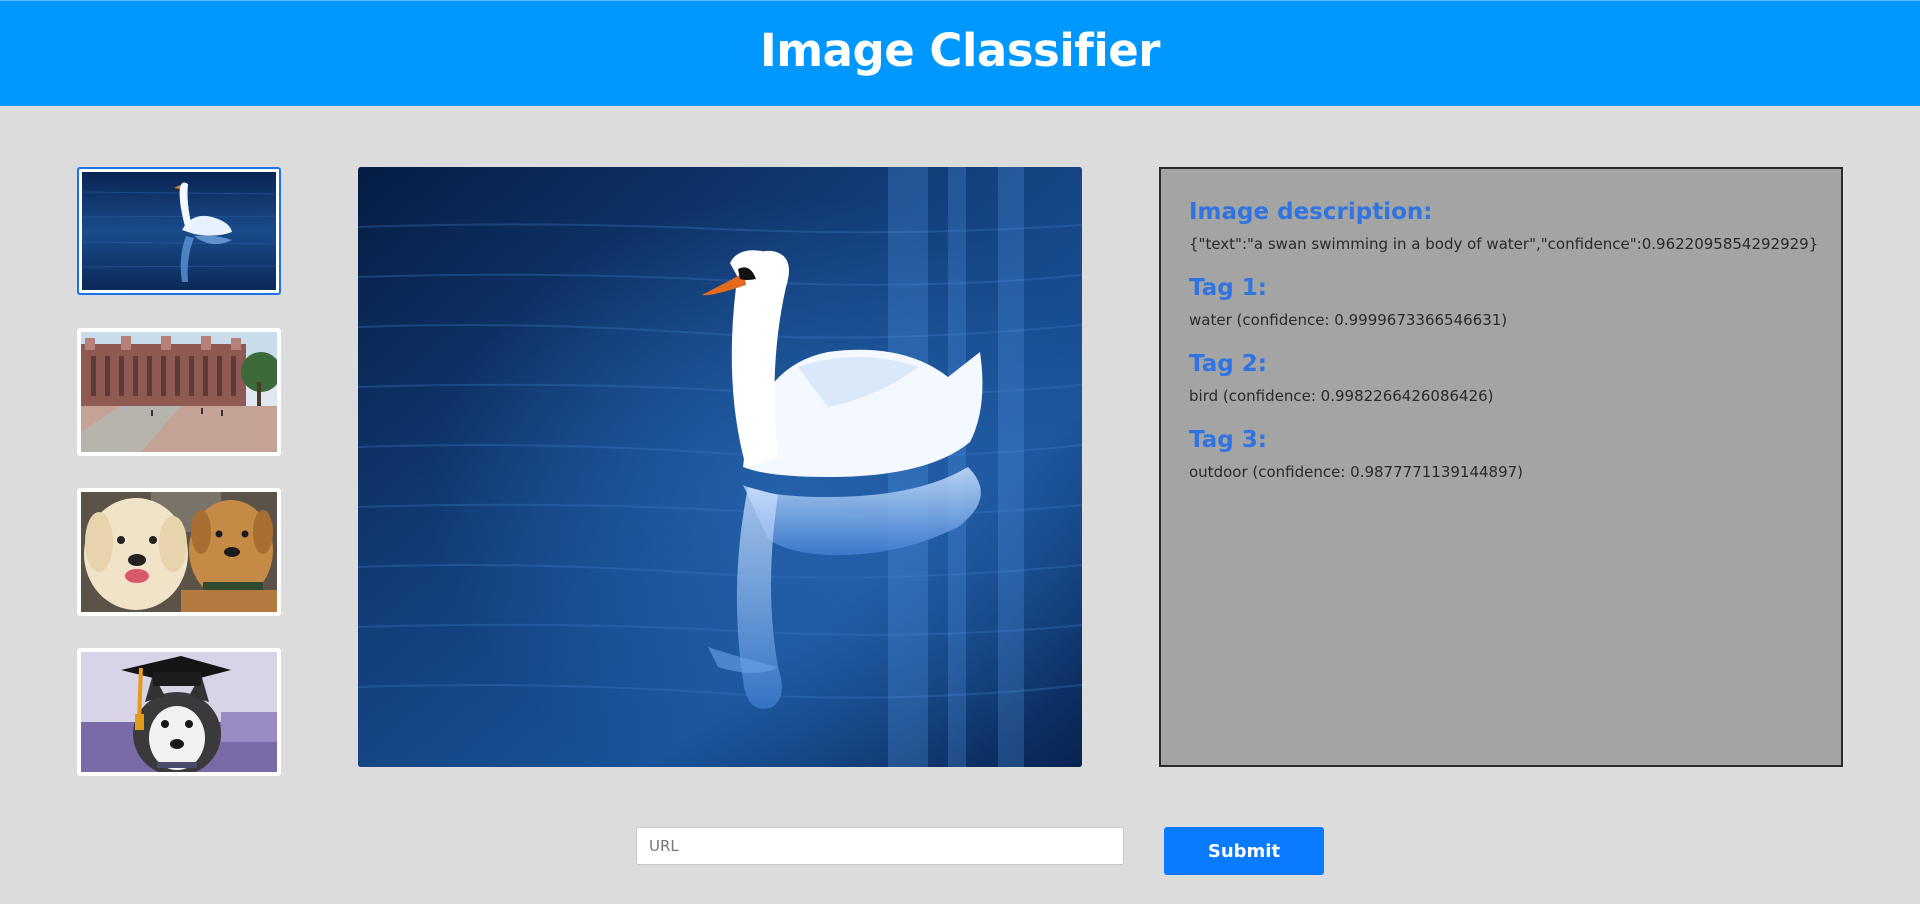  I want to click on swan-photo-icon, so click(179, 231).